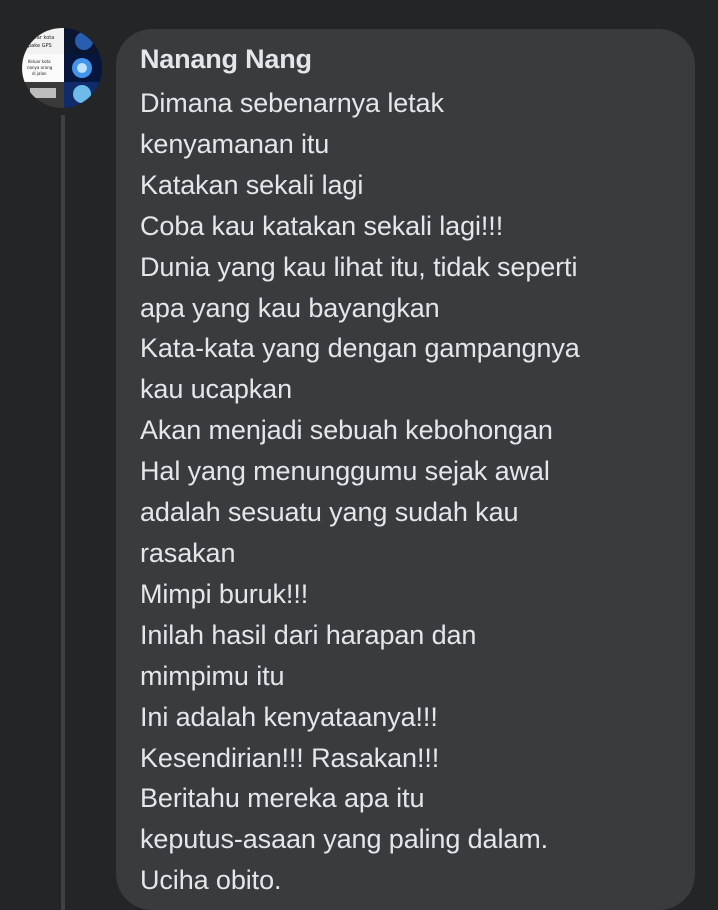 Image resolution: width=718 pixels, height=910 pixels. I want to click on comment-text-line: Dunia yang kau lihat itu, tidak seperti, so click(359, 266).